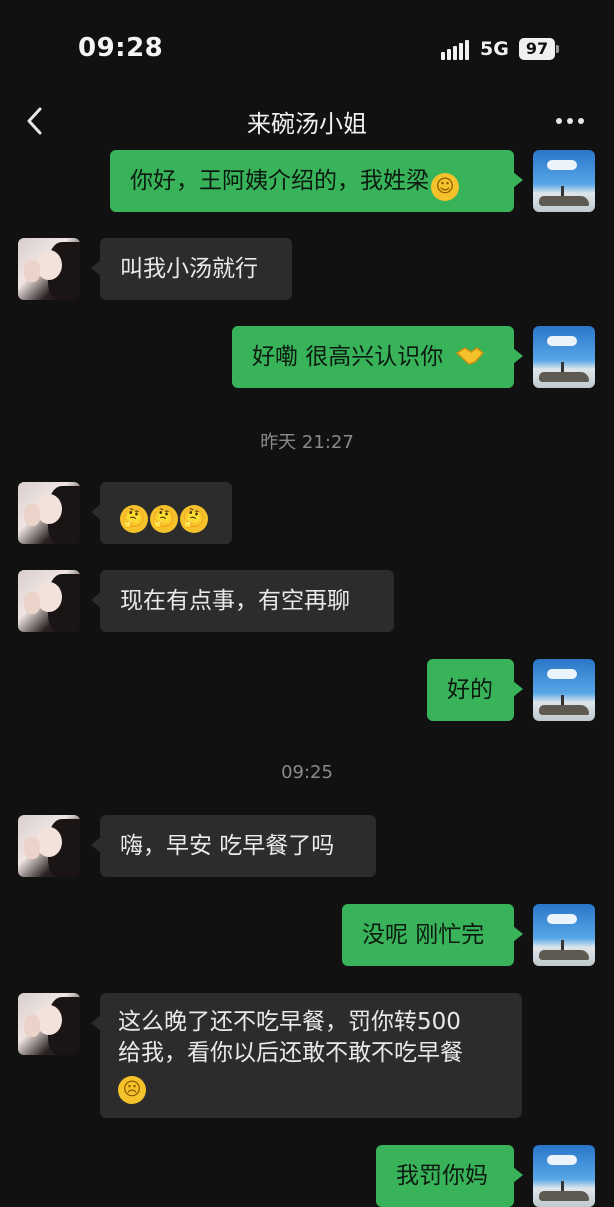  I want to click on timestamp: 09:25, so click(307, 772).